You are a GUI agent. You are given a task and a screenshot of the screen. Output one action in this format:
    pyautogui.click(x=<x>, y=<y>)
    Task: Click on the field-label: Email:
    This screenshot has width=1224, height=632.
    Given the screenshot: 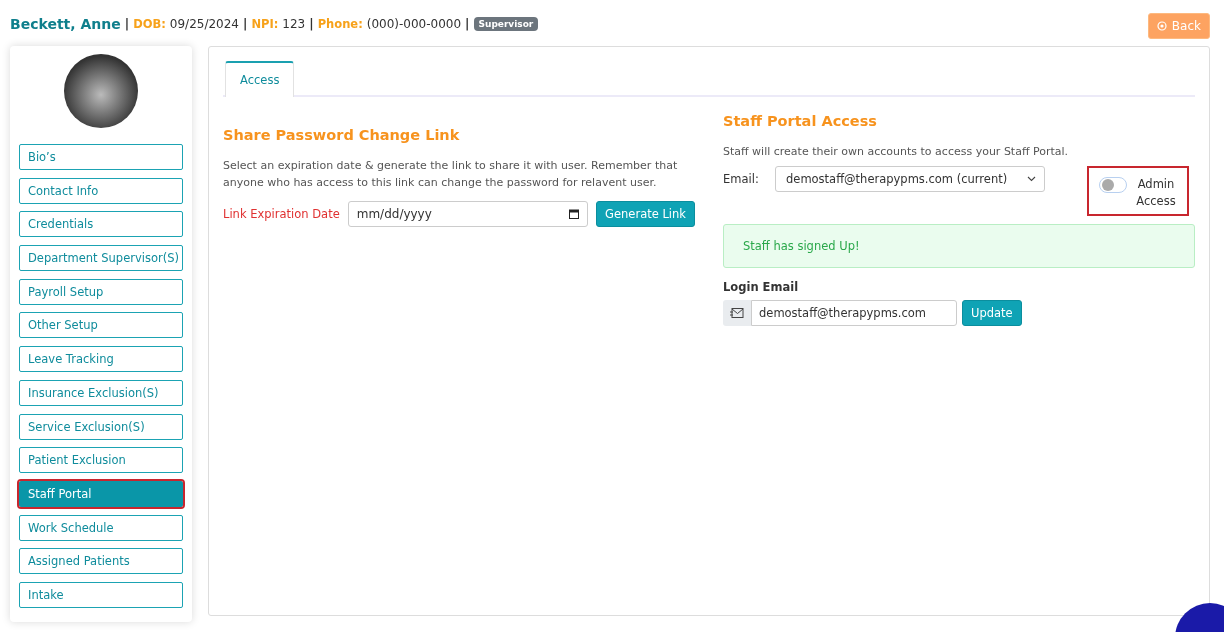 What is the action you would take?
    pyautogui.click(x=741, y=179)
    